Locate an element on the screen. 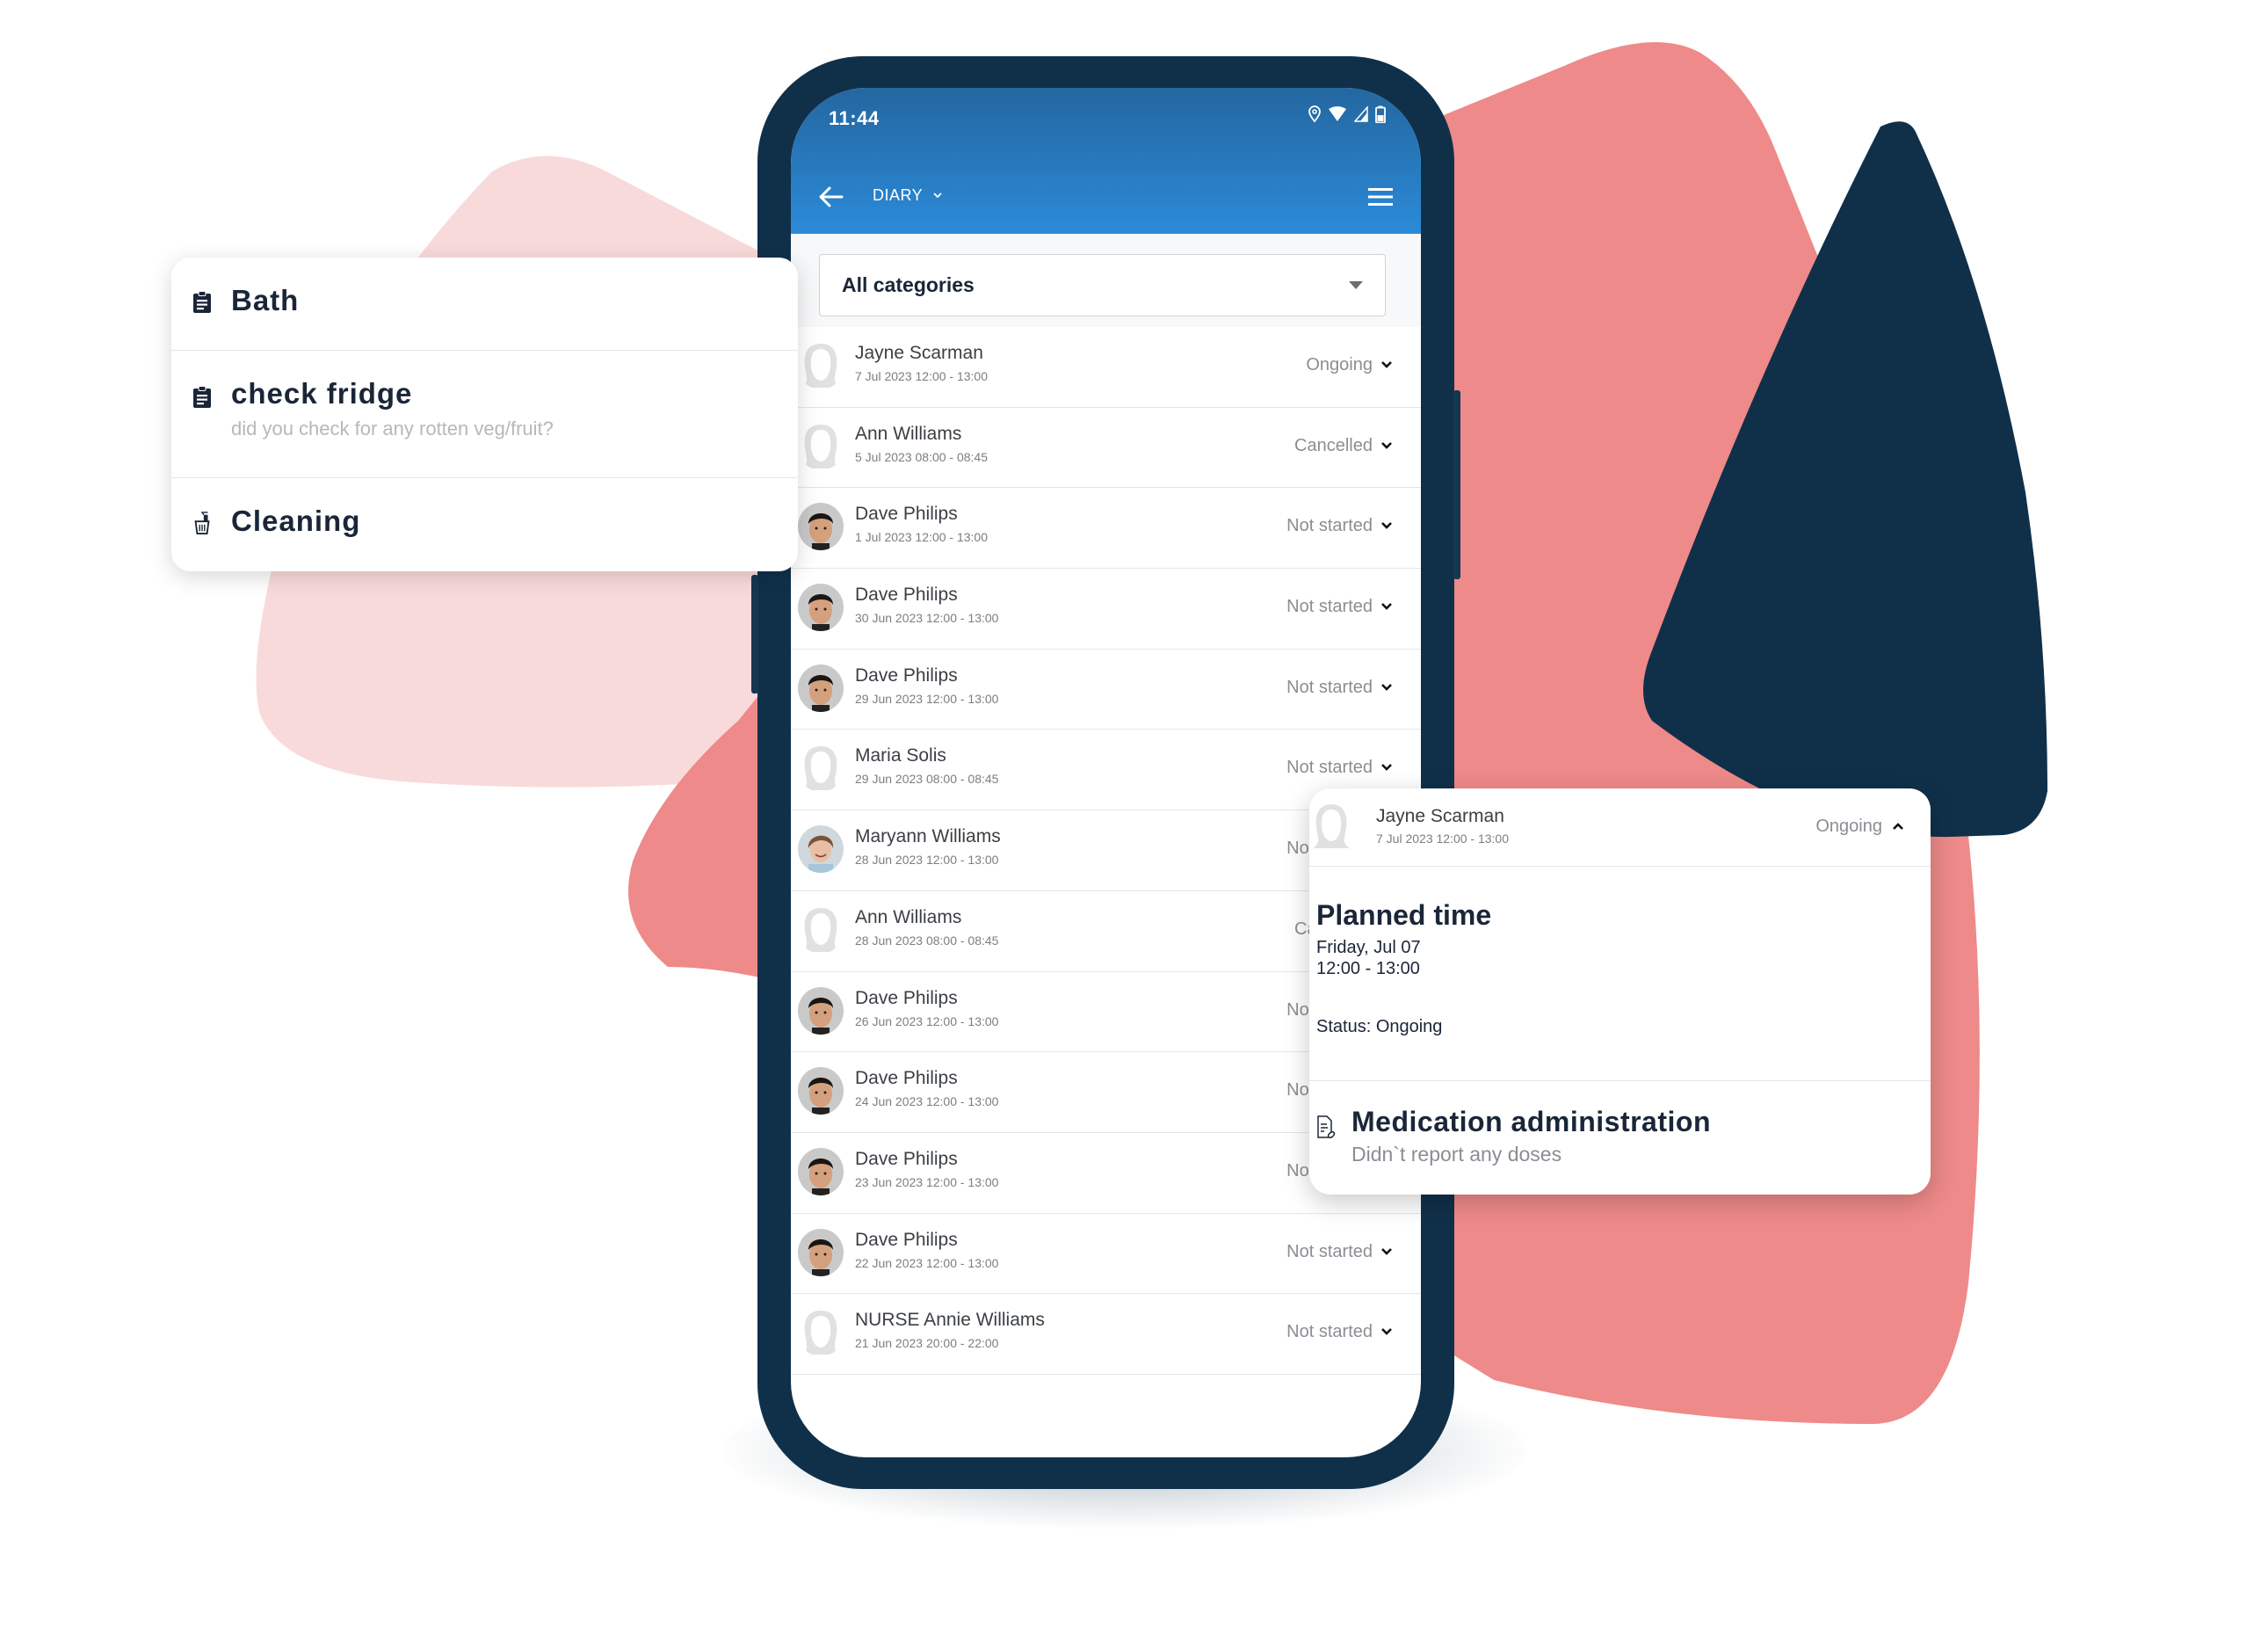  cleaning-bucket-icon is located at coordinates (202, 523).